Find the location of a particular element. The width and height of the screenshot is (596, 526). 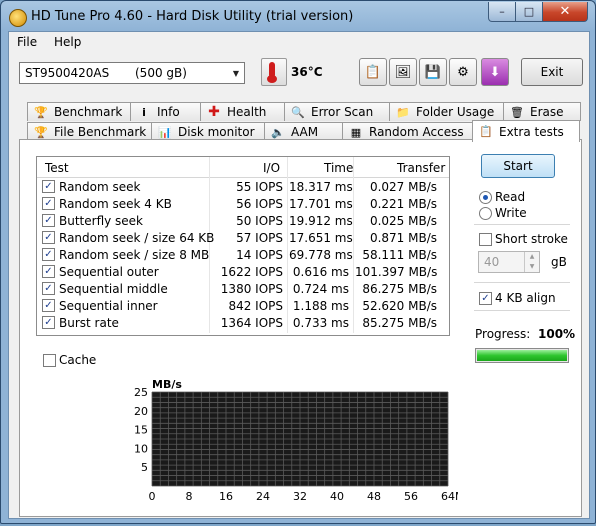

cell-test: Sequential inner is located at coordinates (108, 306).